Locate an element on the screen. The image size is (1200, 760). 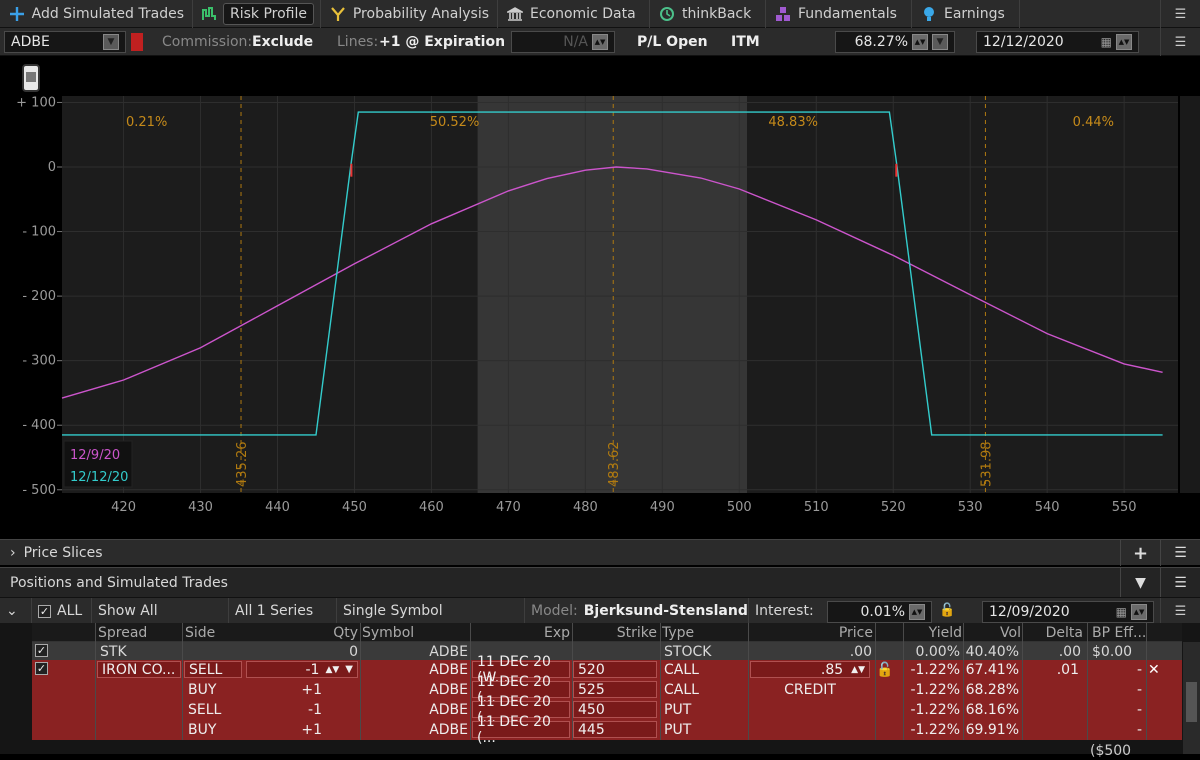
tab-earnings: Earnings is located at coordinates (966, 14).